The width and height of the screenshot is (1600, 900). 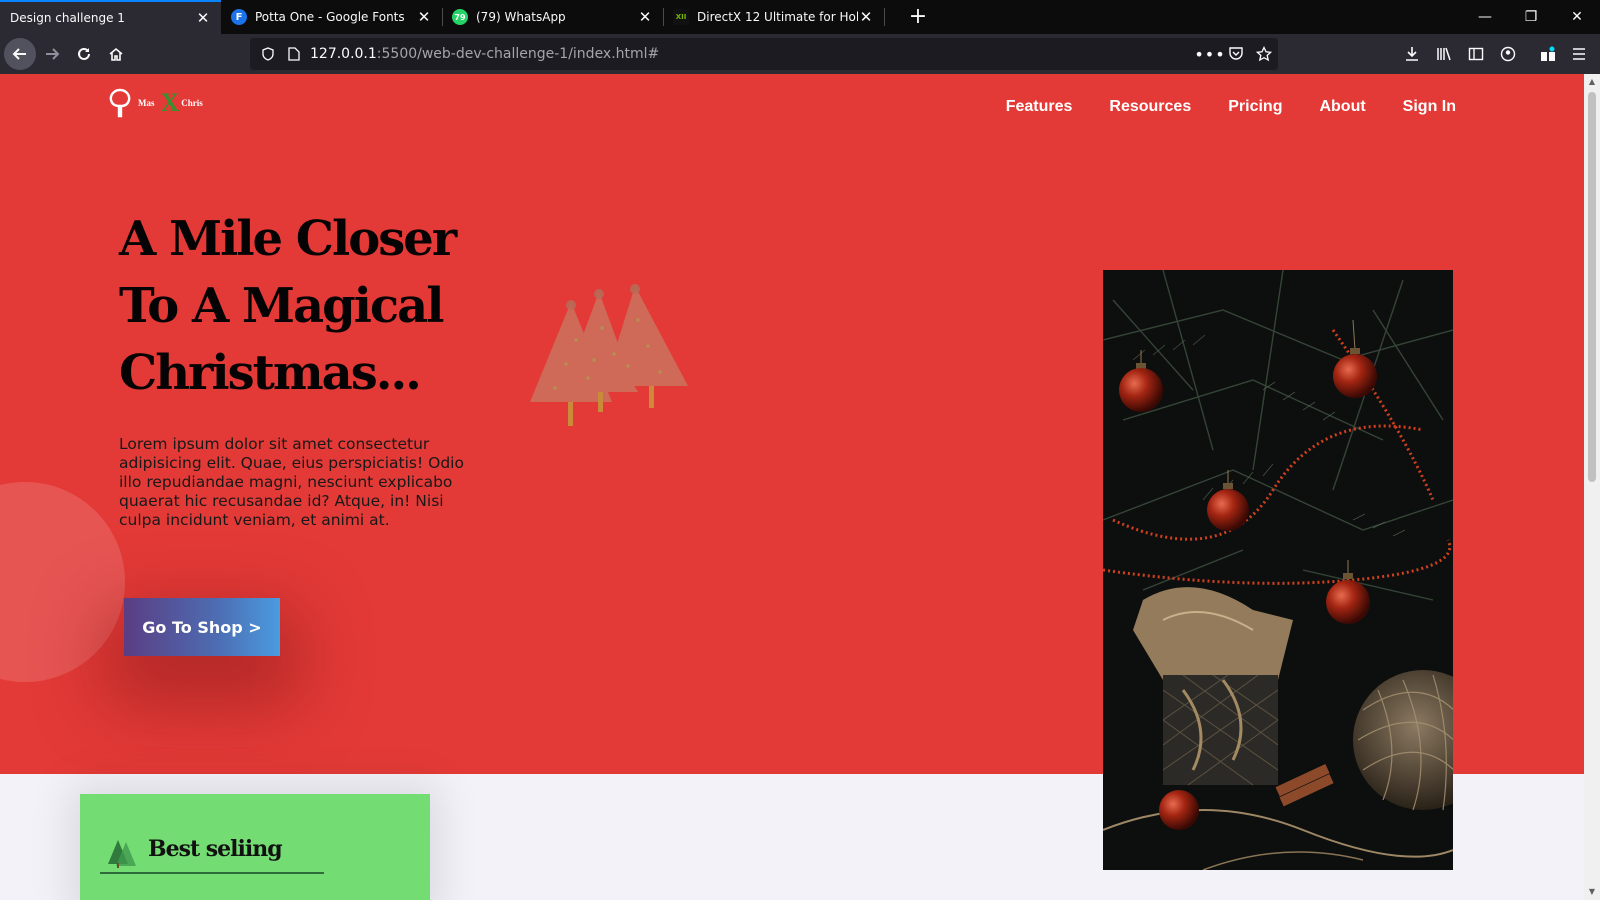 What do you see at coordinates (521, 17) in the screenshot?
I see `tab-title: (79) WhatsApp` at bounding box center [521, 17].